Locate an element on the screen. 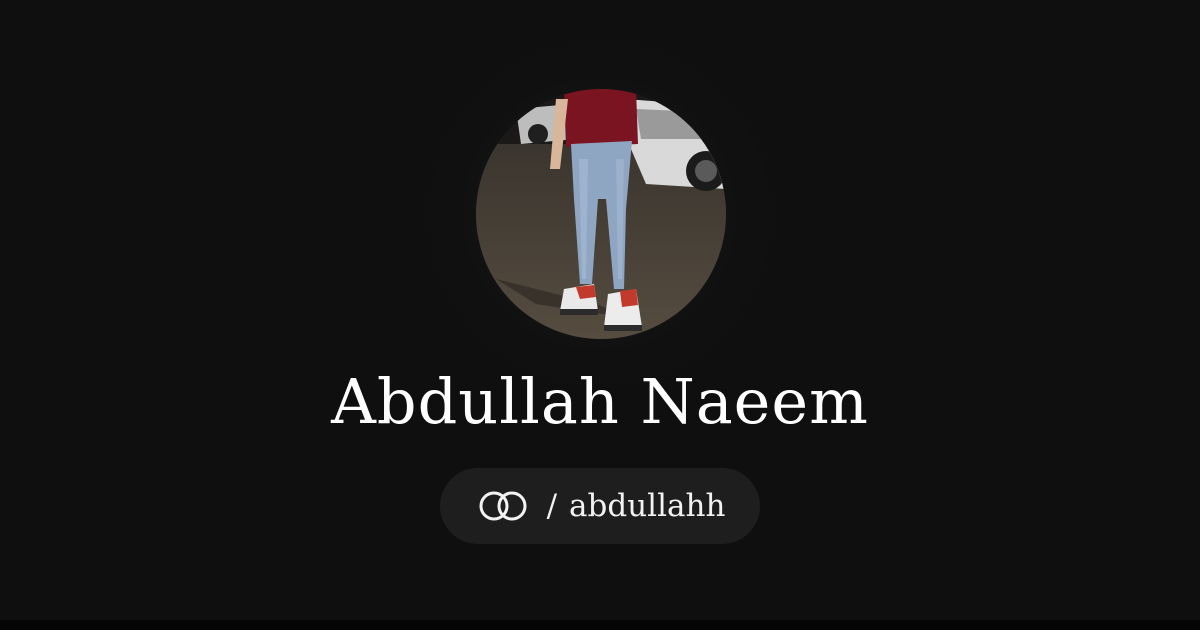  profile-name: Abdullah Naeem is located at coordinates (600, 401).